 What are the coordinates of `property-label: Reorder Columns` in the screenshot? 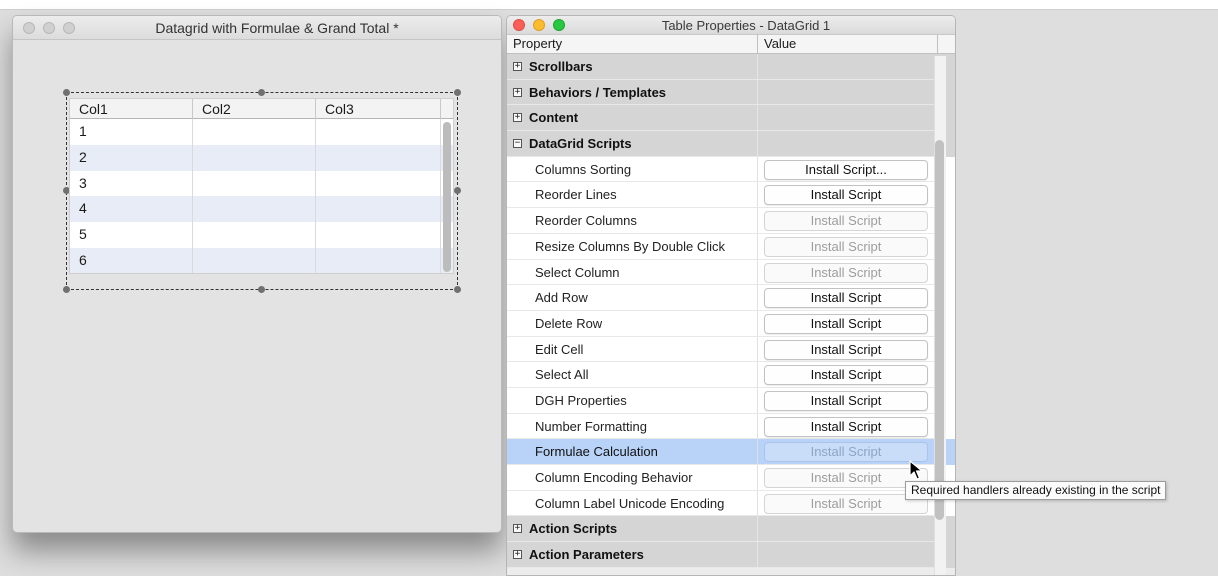 It's located at (586, 221).